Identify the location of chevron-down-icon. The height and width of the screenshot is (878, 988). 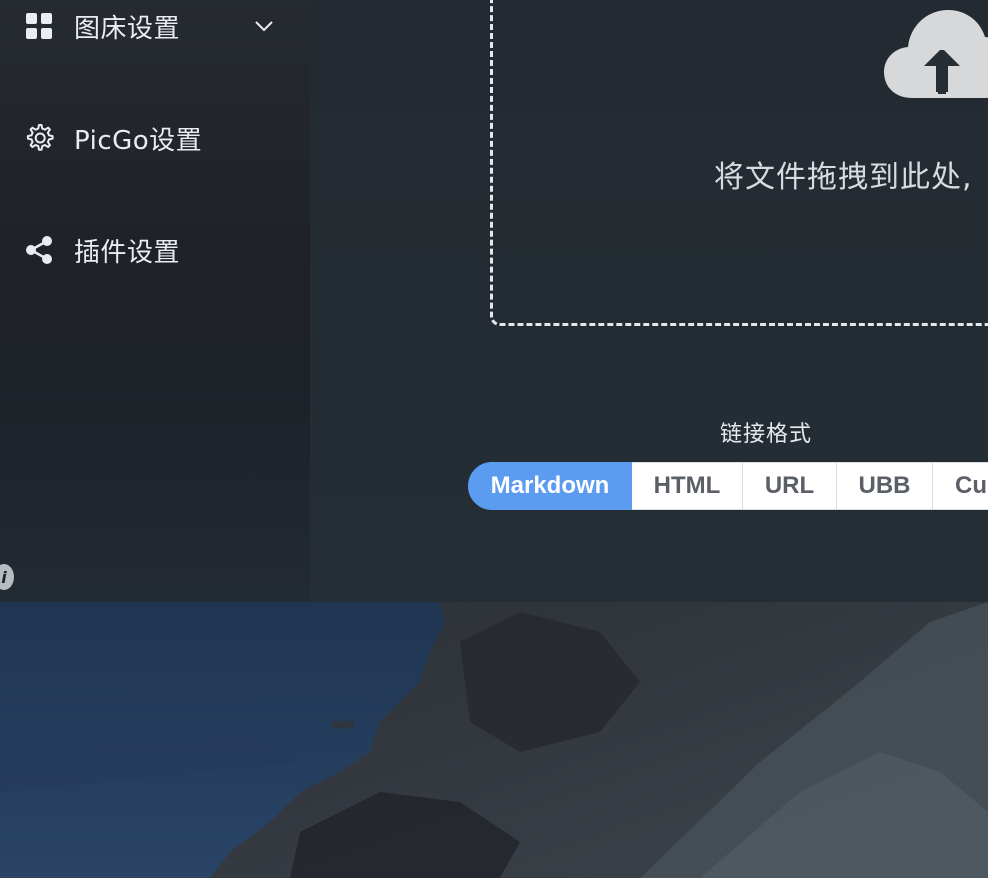
(264, 26).